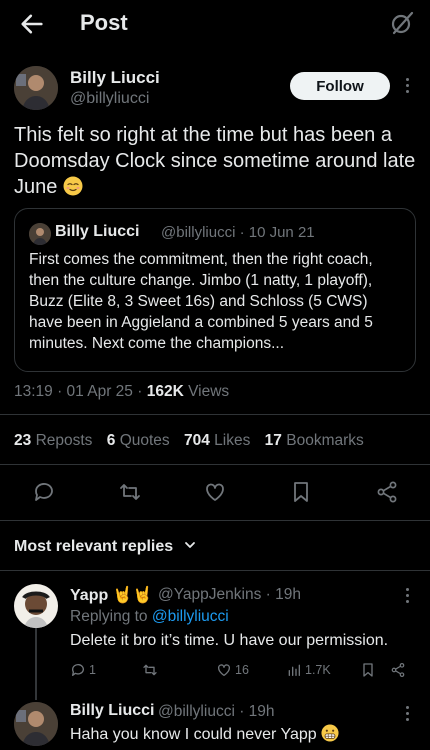  What do you see at coordinates (318, 670) in the screenshot?
I see `view-count: 1.7K` at bounding box center [318, 670].